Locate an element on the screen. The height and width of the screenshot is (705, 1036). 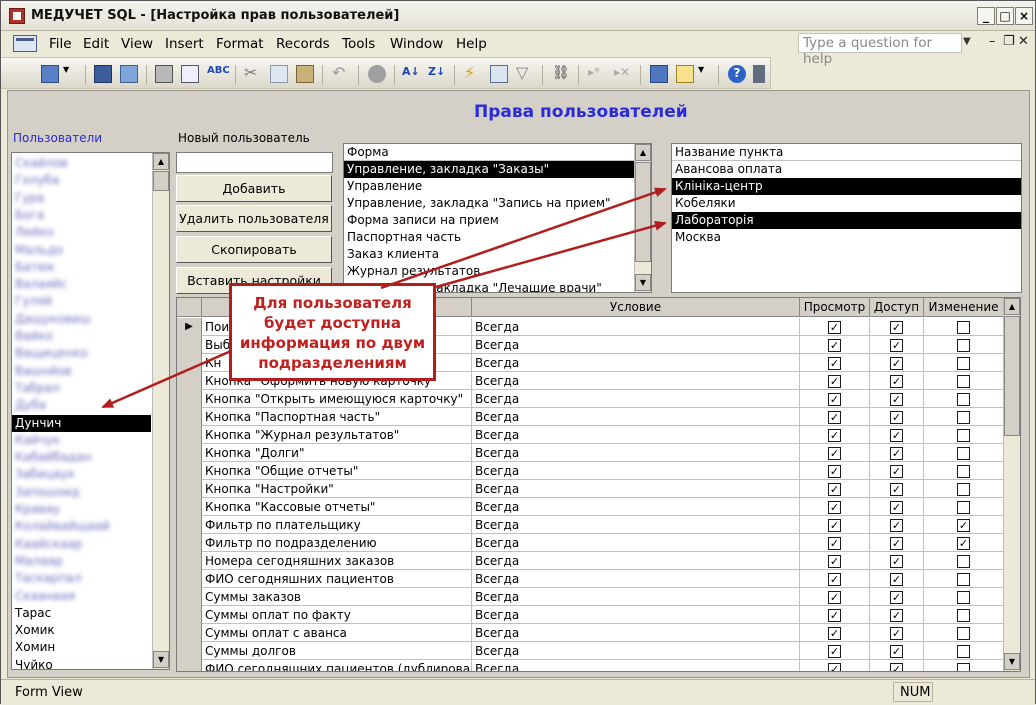
help-dropdown-icon: ▼ is located at coordinates (967, 41).